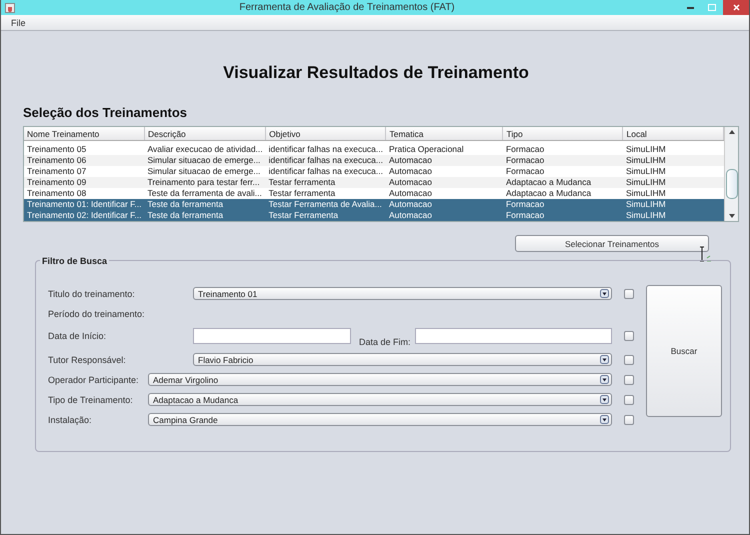 This screenshot has width=750, height=535. I want to click on field-label: Operador Participante:, so click(94, 379).